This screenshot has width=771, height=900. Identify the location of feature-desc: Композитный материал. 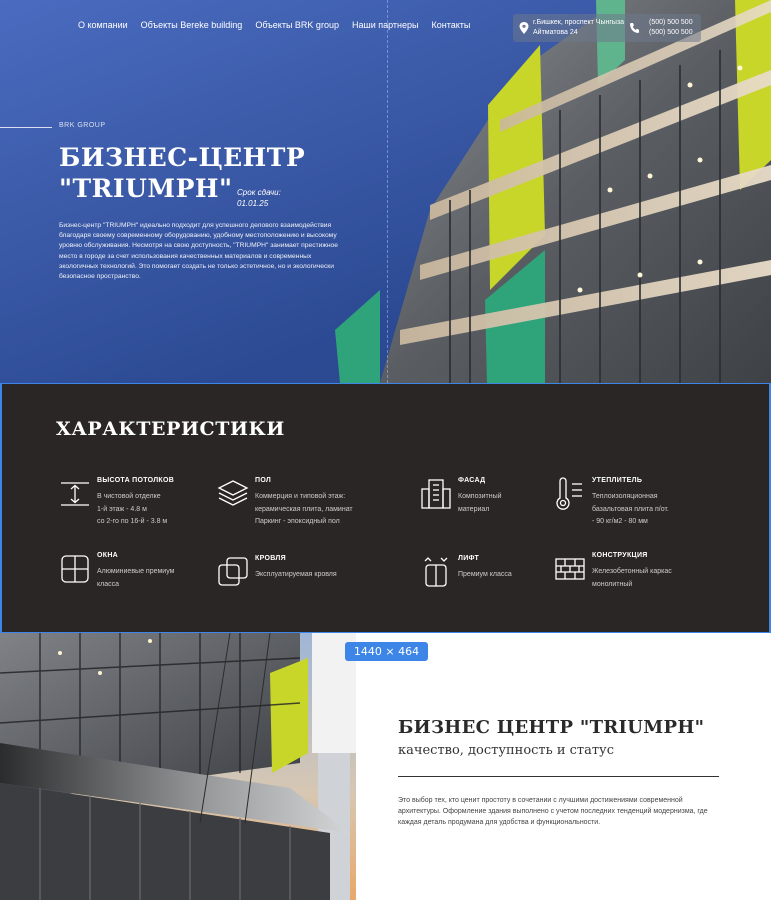
(480, 503).